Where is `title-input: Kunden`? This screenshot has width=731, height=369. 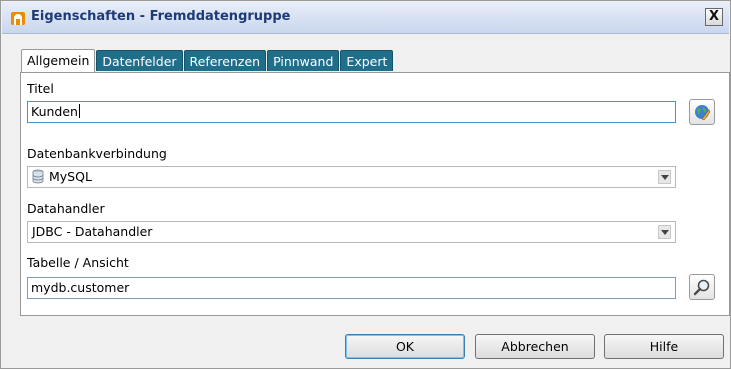
title-input: Kunden is located at coordinates (351, 112).